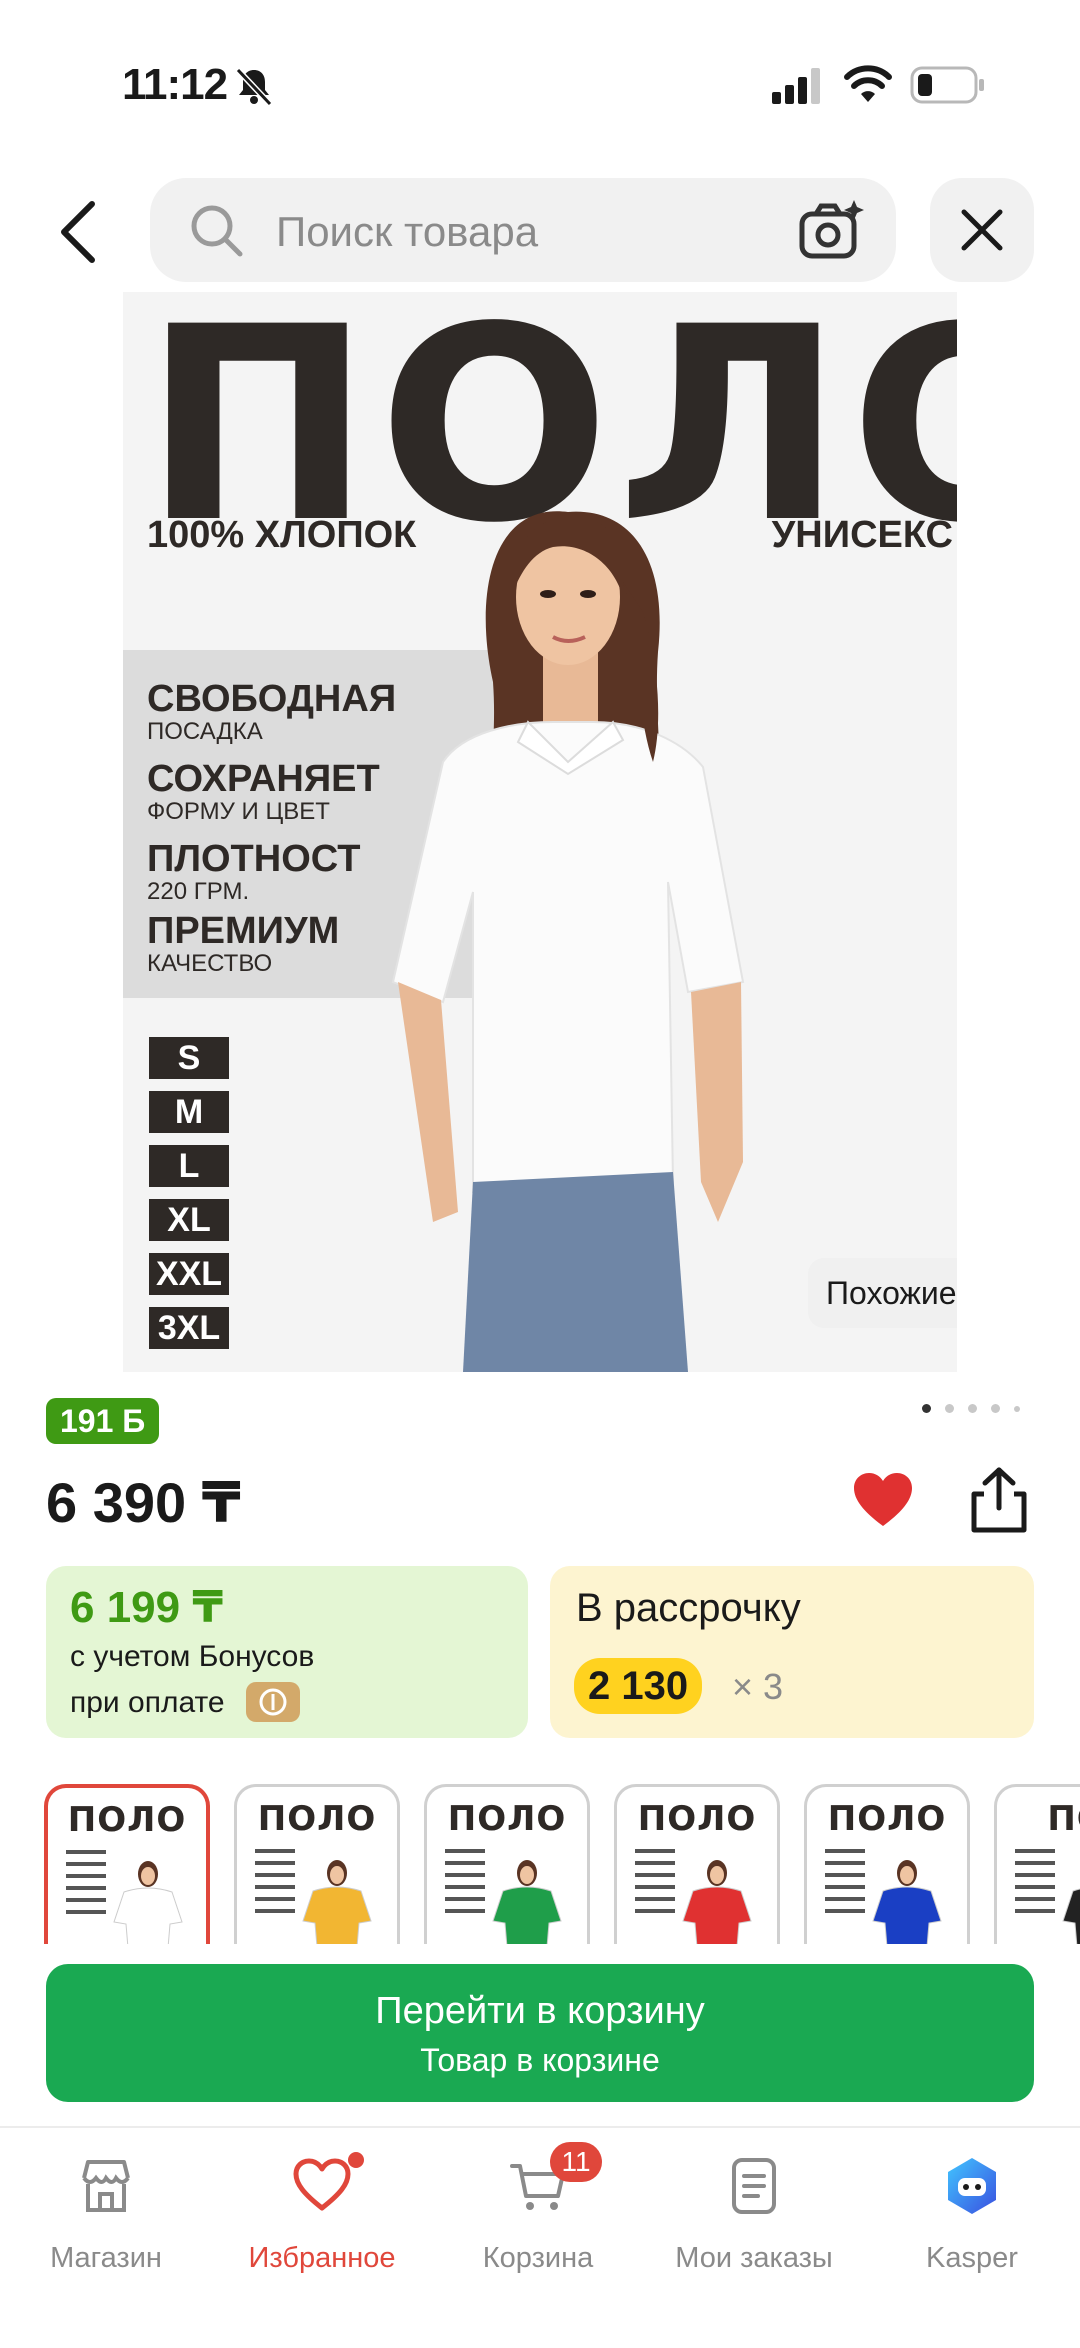 The width and height of the screenshot is (1080, 2348). Describe the element at coordinates (754, 2258) in the screenshot. I see `nav-label: Мои заказы` at that location.